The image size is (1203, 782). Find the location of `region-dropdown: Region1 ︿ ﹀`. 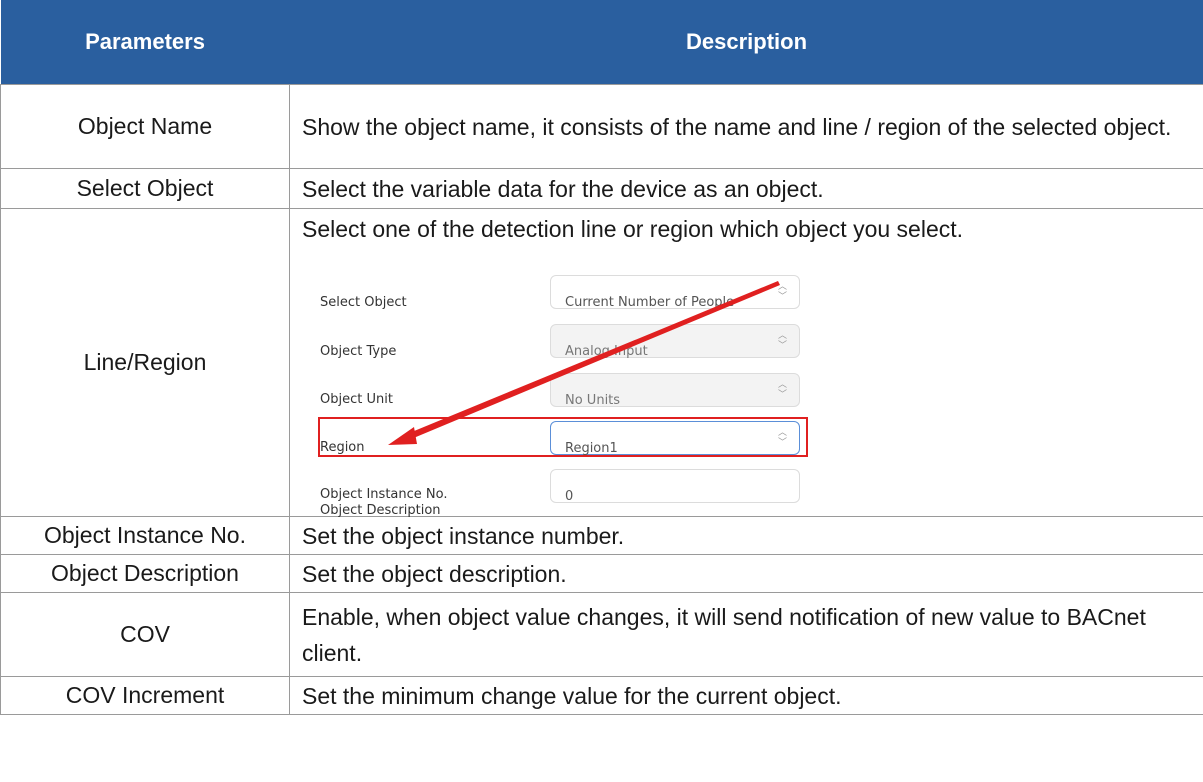

region-dropdown: Region1 ︿ ﹀ is located at coordinates (675, 438).